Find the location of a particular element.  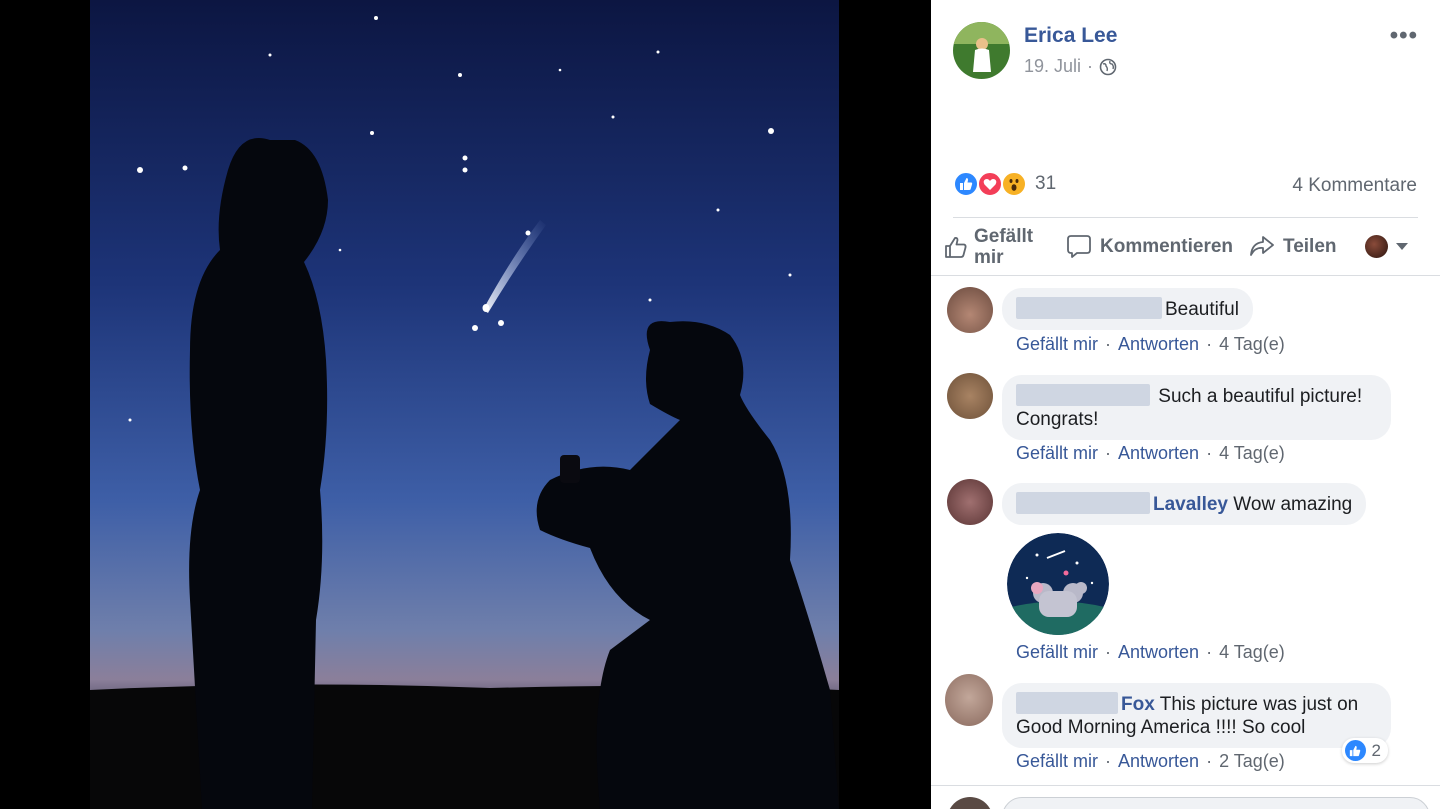

share-icon is located at coordinates (1262, 246).